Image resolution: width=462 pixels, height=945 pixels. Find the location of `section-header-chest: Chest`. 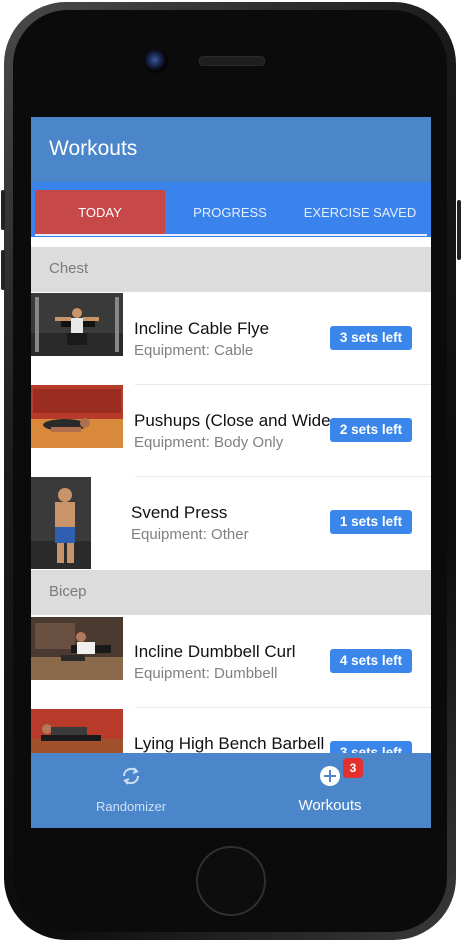

section-header-chest: Chest is located at coordinates (231, 269).